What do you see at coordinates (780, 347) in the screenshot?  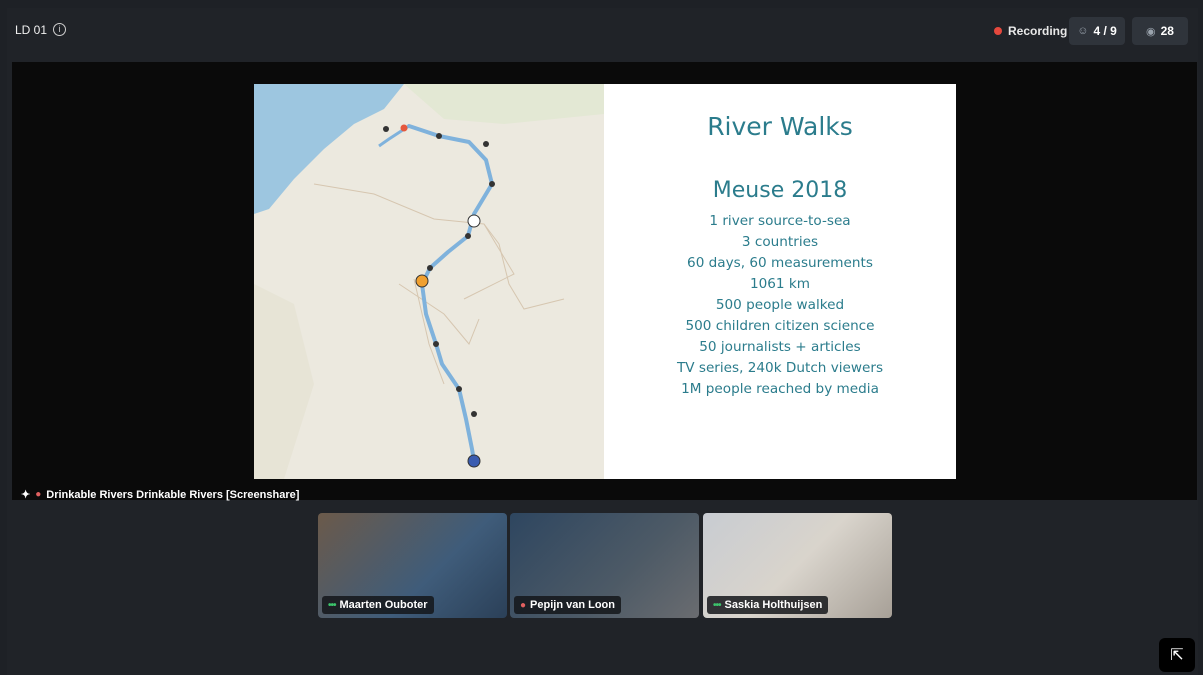 I see `fact-item: 50 journalists + articles` at bounding box center [780, 347].